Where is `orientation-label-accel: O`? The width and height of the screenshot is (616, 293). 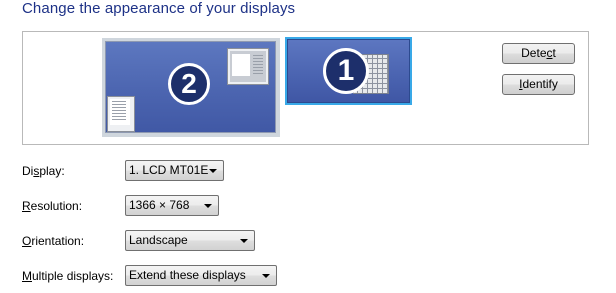 orientation-label-accel: O is located at coordinates (27, 241).